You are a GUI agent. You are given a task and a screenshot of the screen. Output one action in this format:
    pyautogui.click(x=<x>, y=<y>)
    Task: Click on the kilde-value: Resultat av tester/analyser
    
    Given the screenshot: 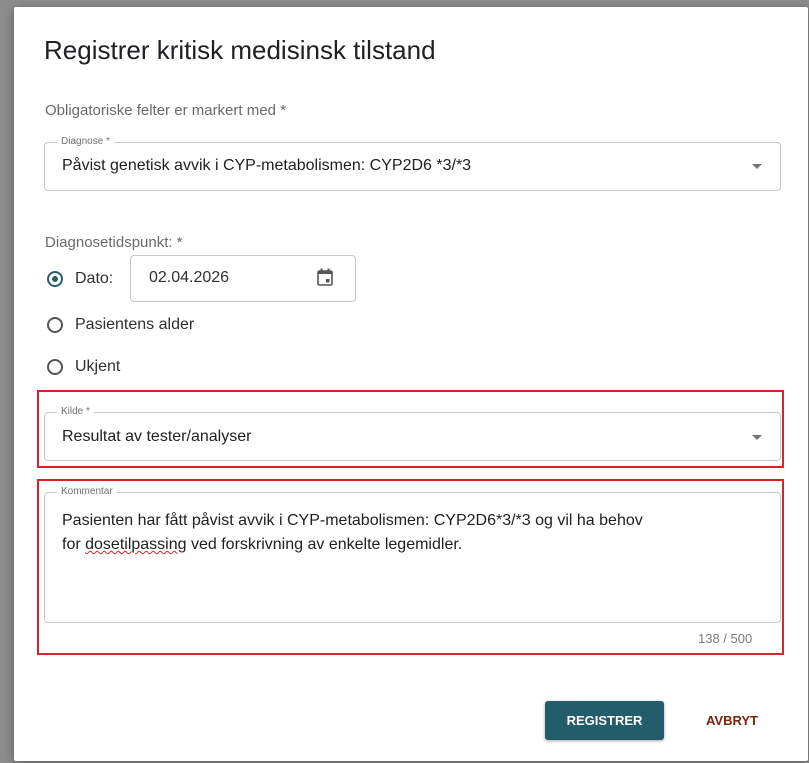 What is the action you would take?
    pyautogui.click(x=157, y=436)
    